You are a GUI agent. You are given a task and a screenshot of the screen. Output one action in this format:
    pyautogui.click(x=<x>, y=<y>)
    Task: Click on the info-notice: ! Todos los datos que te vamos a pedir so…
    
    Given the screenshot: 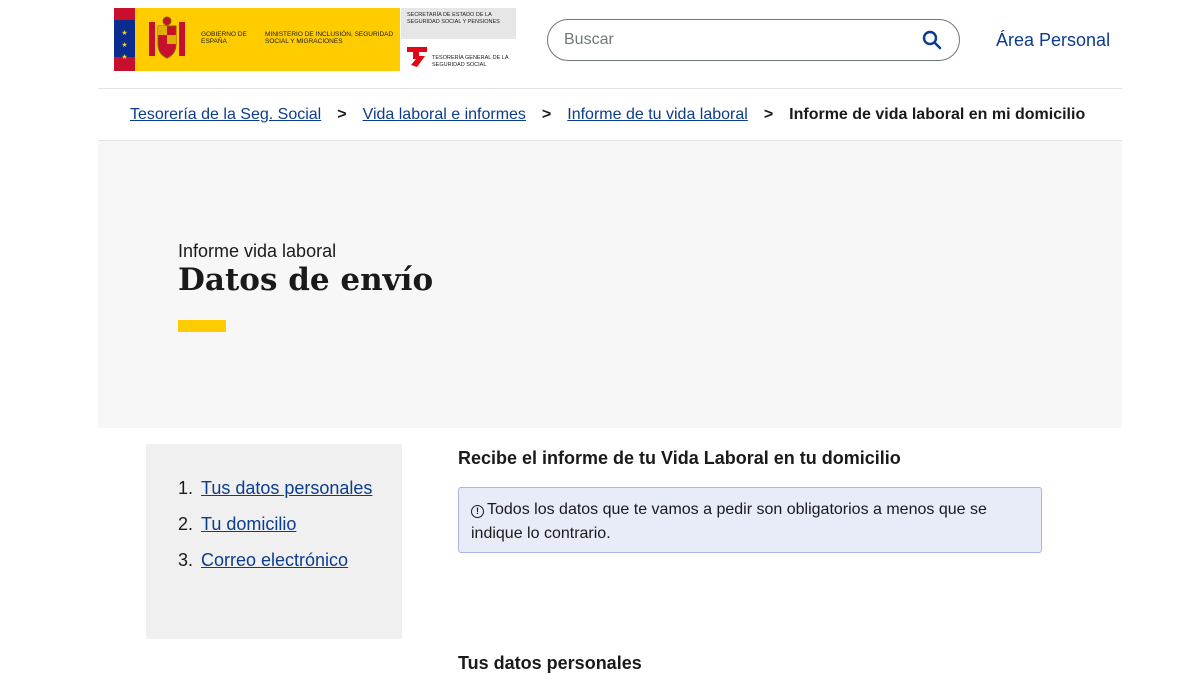 What is the action you would take?
    pyautogui.click(x=750, y=520)
    